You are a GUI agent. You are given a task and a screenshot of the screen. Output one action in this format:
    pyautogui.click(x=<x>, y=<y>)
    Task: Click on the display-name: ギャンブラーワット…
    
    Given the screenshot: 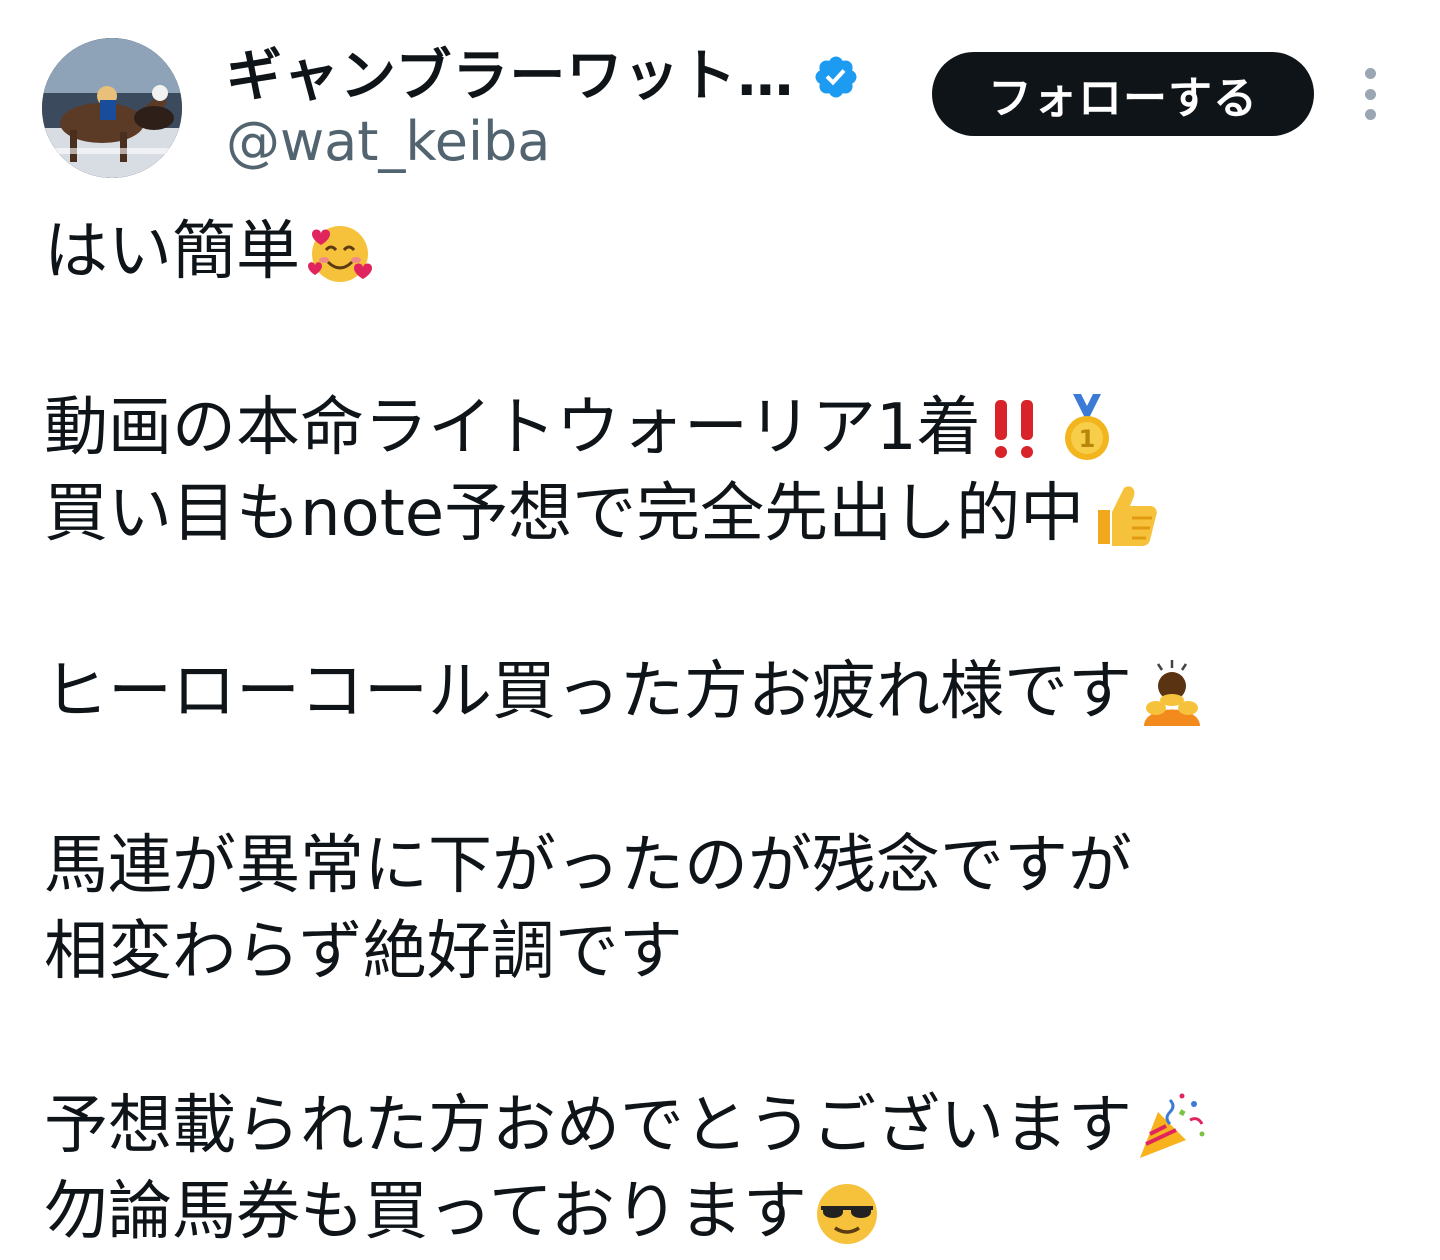 What is the action you would take?
    pyautogui.click(x=510, y=77)
    